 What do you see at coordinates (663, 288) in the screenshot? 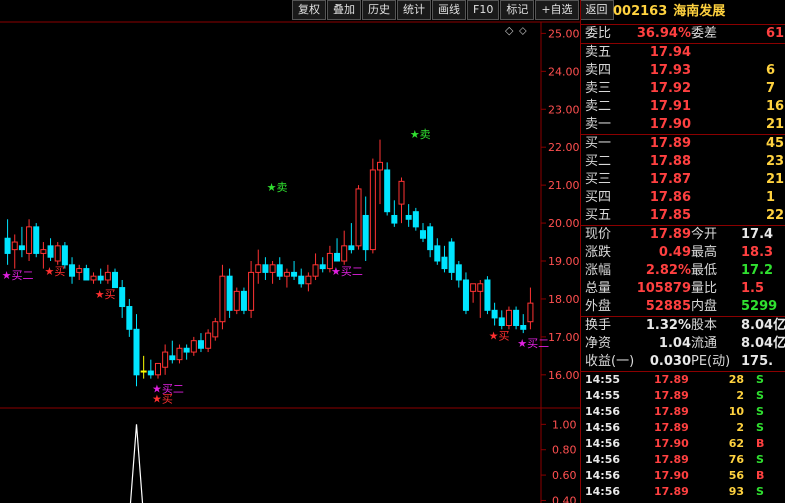
I see `quote-value: 105879` at bounding box center [663, 288].